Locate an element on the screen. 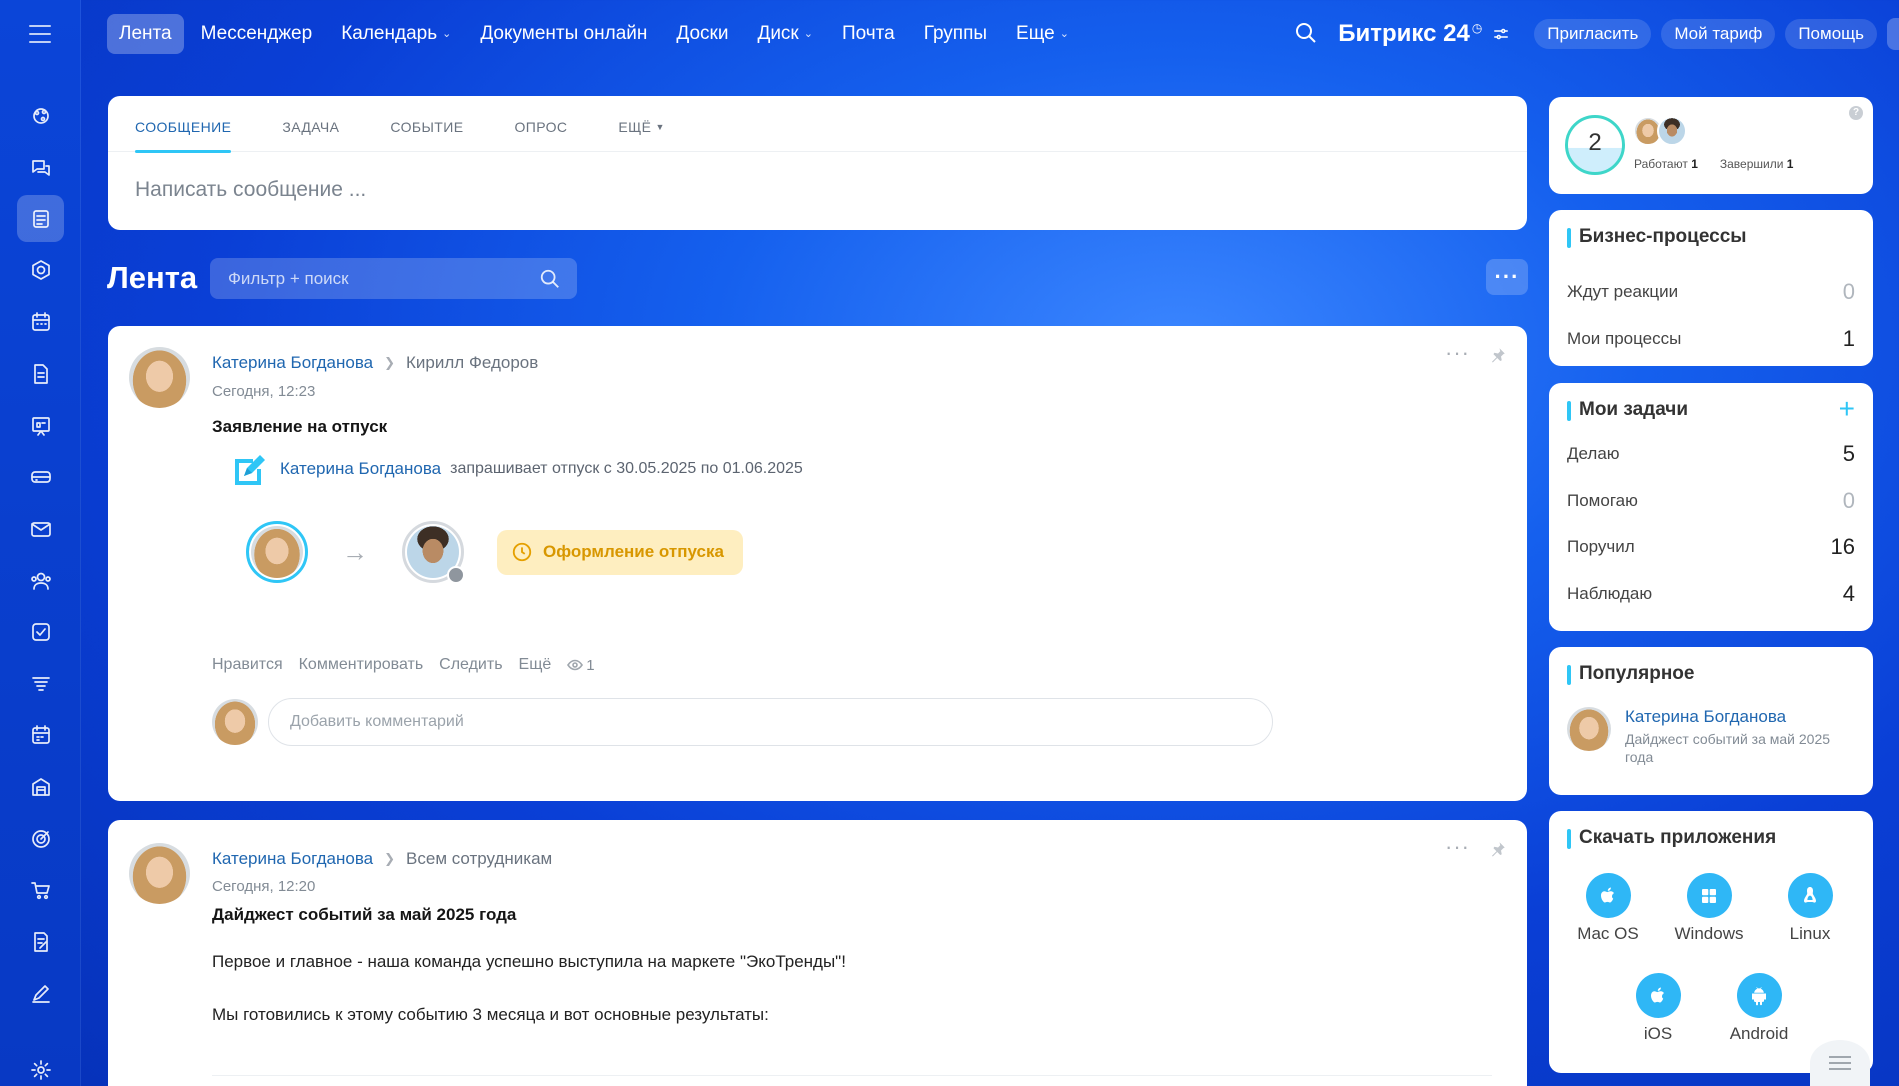 This screenshot has width=1899, height=1086. shop-icon is located at coordinates (40, 889).